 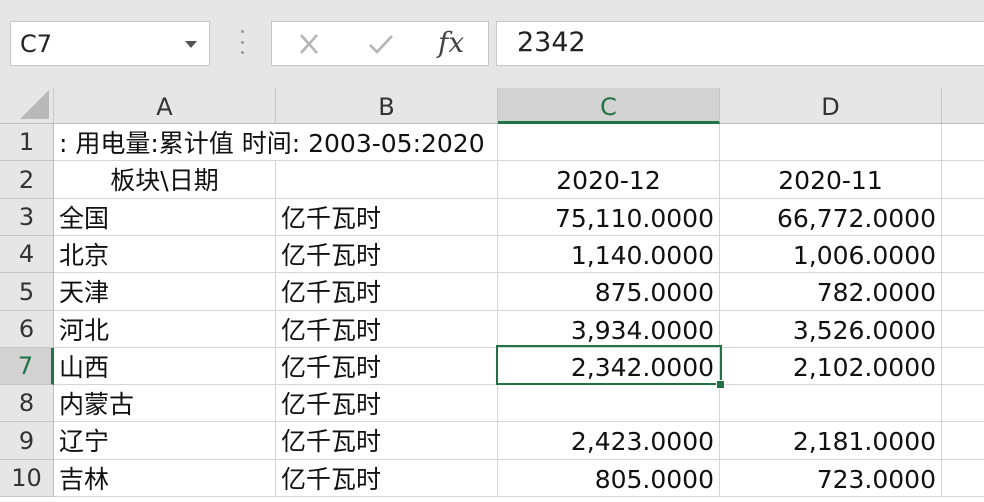 I want to click on cell-d4: 1,006.0000, so click(x=831, y=254).